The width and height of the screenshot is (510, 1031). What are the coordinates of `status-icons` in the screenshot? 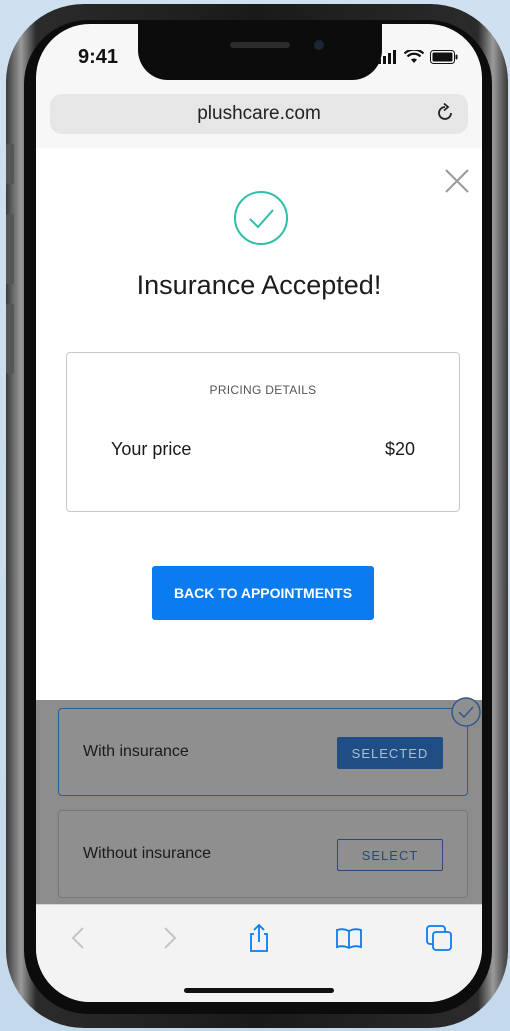 It's located at (418, 57).